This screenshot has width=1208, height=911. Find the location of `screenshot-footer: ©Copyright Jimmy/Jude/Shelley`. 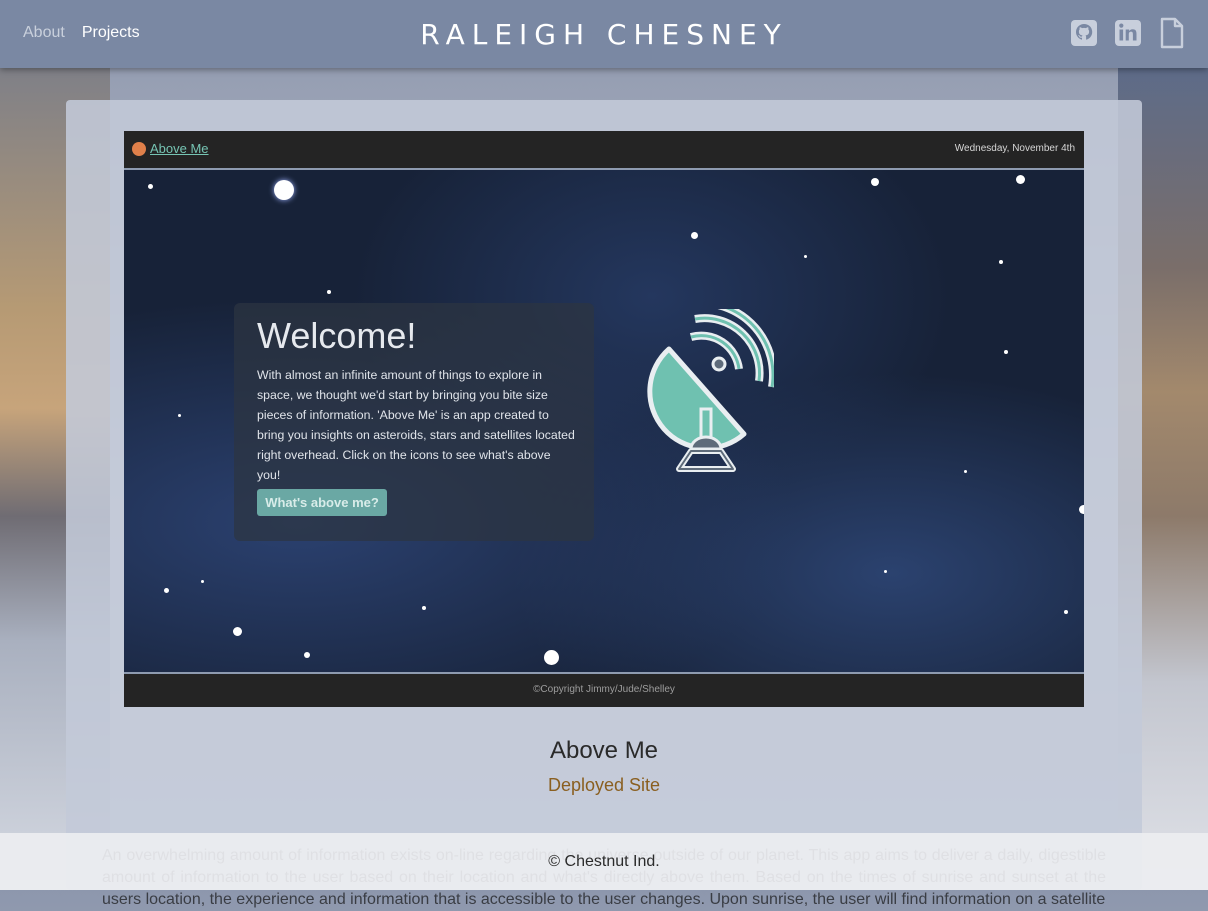

screenshot-footer: ©Copyright Jimmy/Jude/Shelley is located at coordinates (604, 689).